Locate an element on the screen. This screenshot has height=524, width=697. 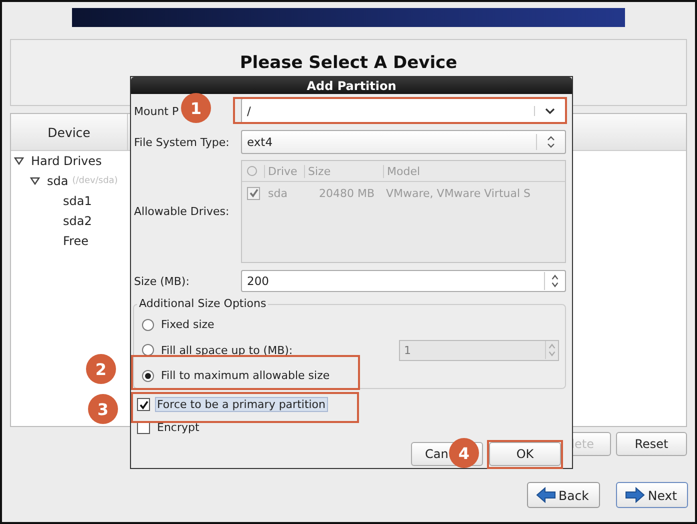
panel-button: Reset is located at coordinates (651, 444).